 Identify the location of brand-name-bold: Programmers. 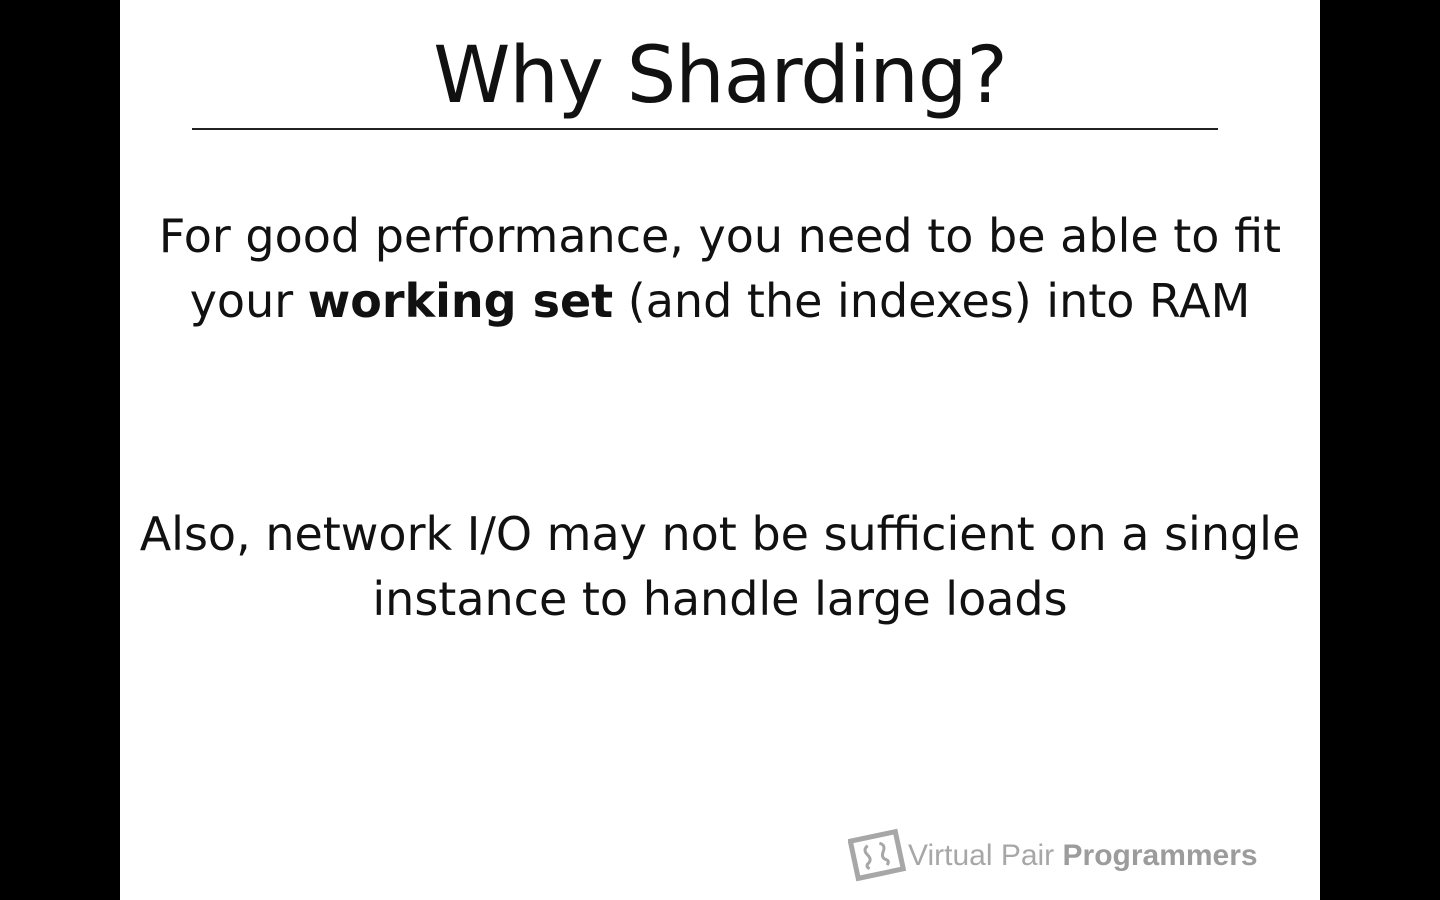
(1160, 855).